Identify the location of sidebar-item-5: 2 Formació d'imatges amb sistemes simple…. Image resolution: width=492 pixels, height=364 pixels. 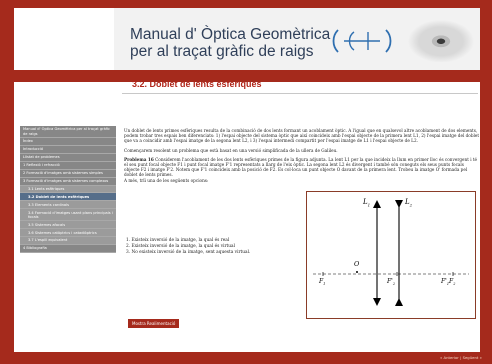
(68, 173).